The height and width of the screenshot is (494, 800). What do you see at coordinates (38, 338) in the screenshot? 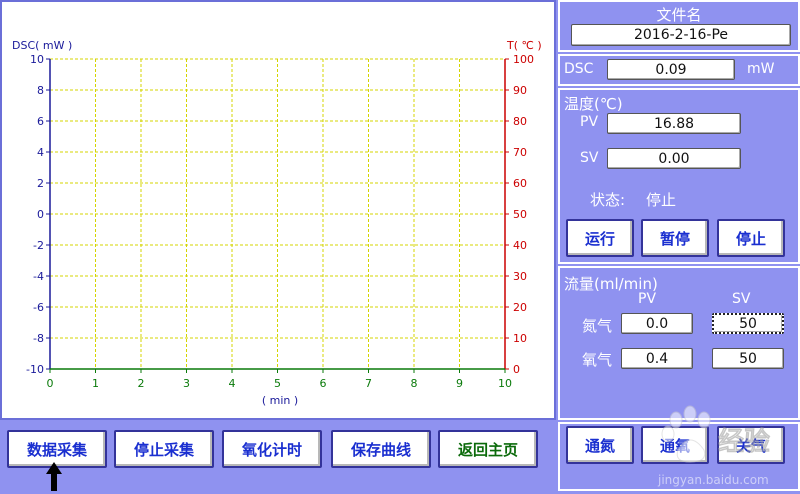
I see `left-tick-label: -8` at bounding box center [38, 338].